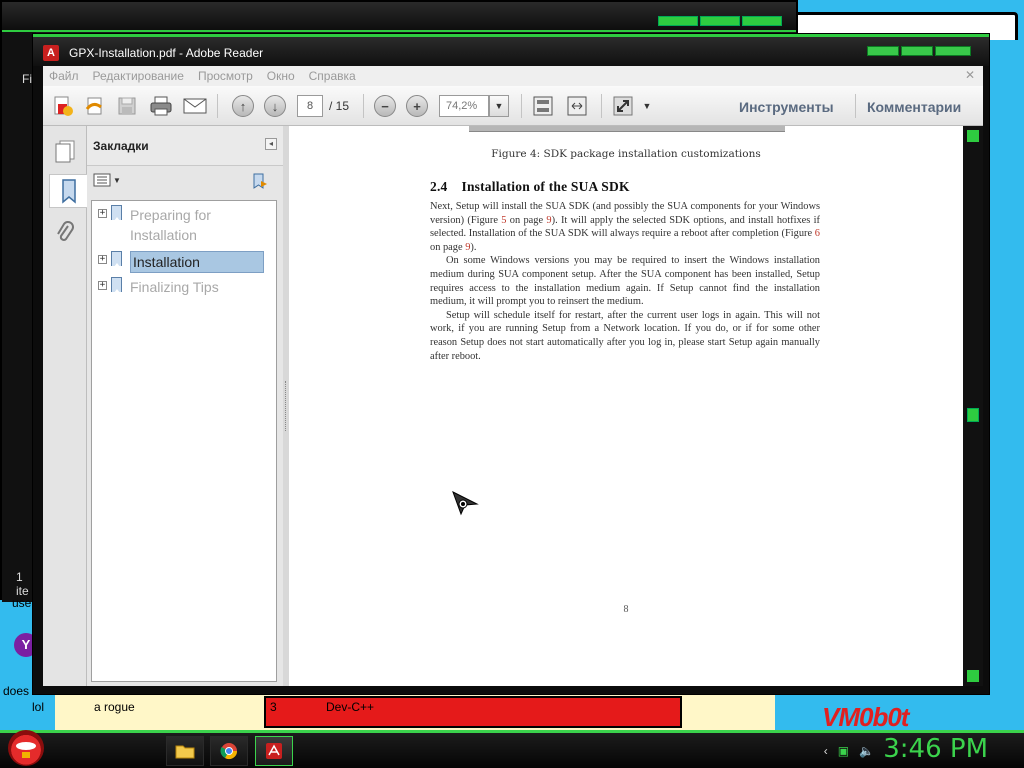  I want to click on window-titlebar: A GPX-Installation.pdf - Adobe Reader, so click(511, 50).